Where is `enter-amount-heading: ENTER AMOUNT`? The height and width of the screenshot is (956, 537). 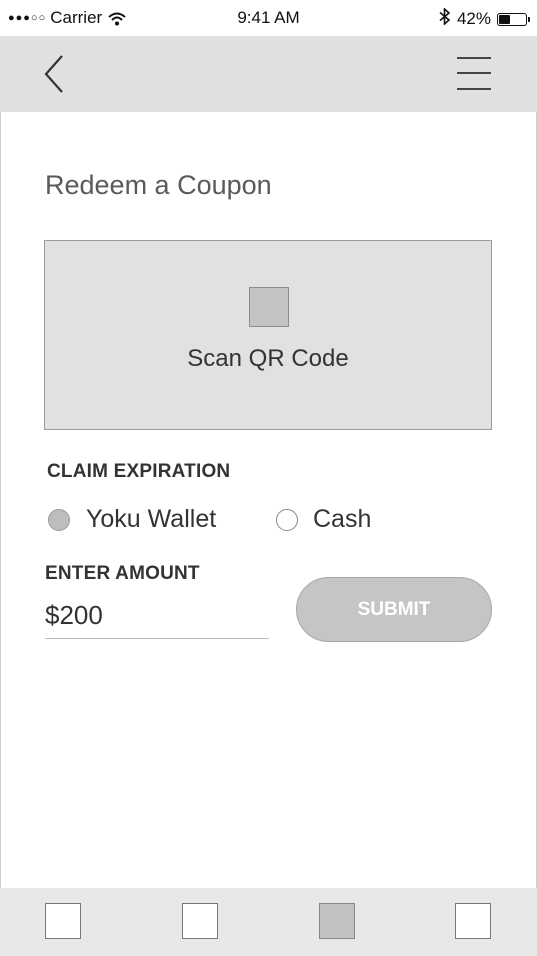
enter-amount-heading: ENTER AMOUNT is located at coordinates (122, 573).